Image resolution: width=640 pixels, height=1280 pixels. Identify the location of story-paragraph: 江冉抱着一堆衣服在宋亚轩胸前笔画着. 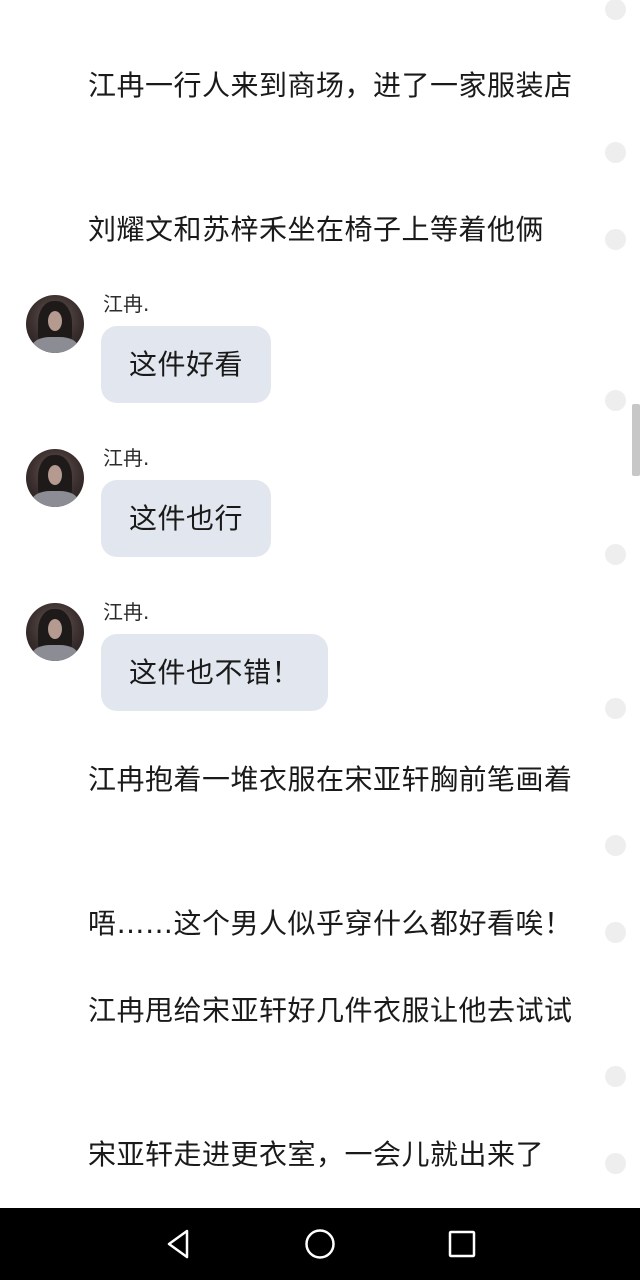
(330, 779).